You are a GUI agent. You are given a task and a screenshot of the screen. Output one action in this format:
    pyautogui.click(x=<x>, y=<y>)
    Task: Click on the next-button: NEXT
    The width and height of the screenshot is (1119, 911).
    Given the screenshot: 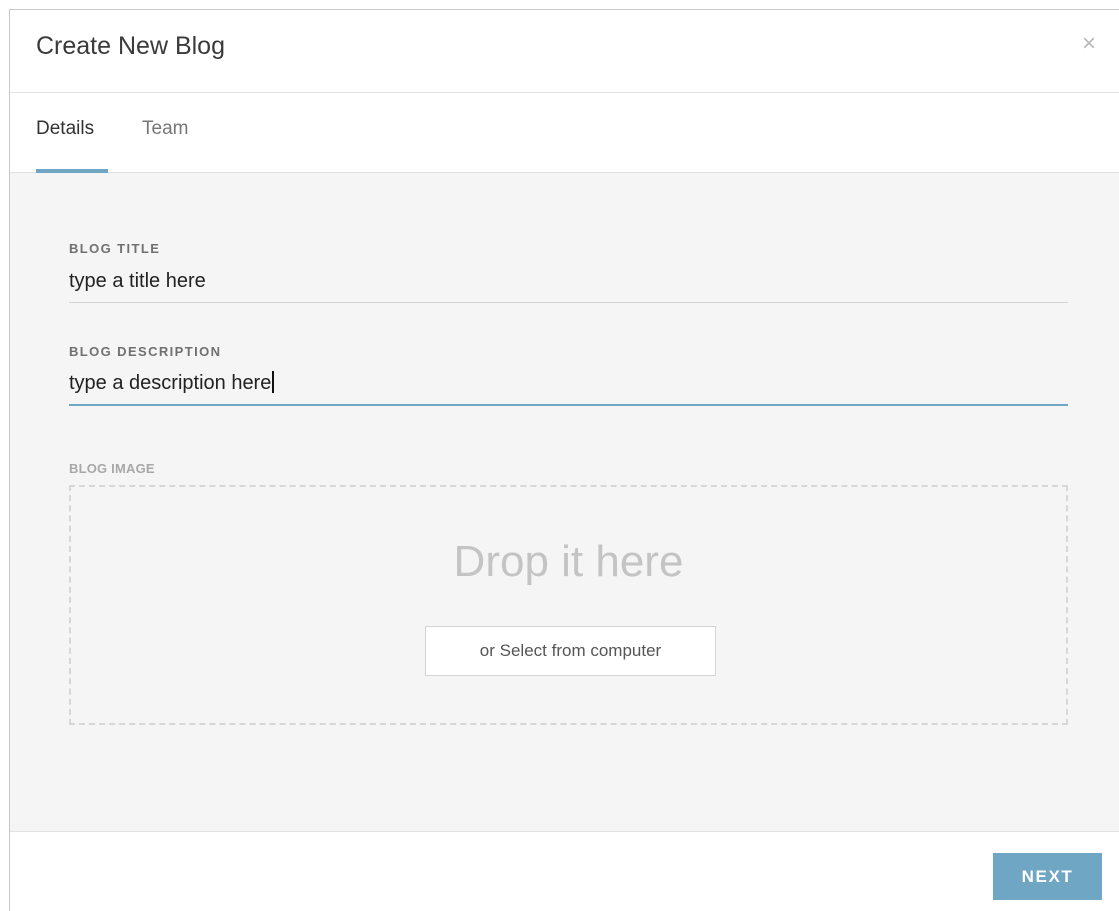 What is the action you would take?
    pyautogui.click(x=1047, y=876)
    